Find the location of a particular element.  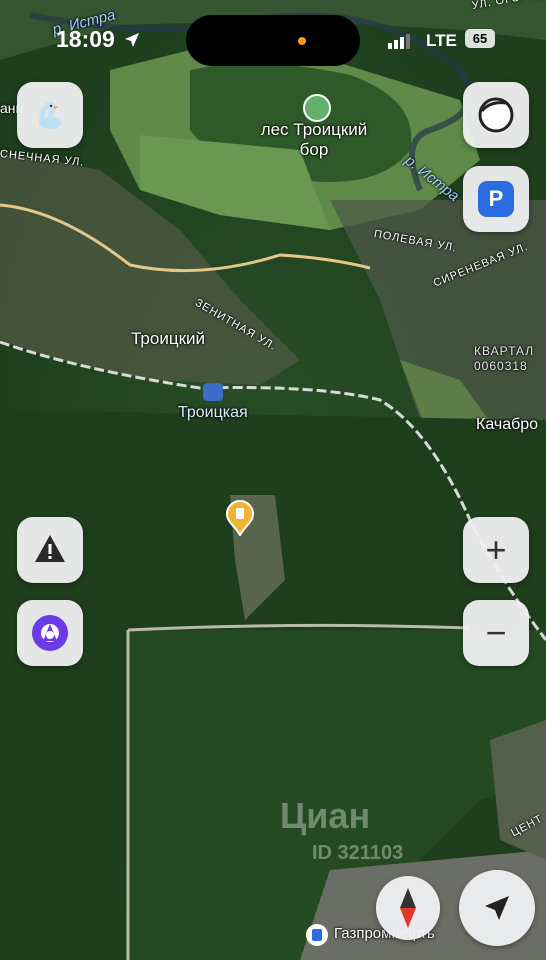

village-label-kachabrovo: Качабро is located at coordinates (507, 424).